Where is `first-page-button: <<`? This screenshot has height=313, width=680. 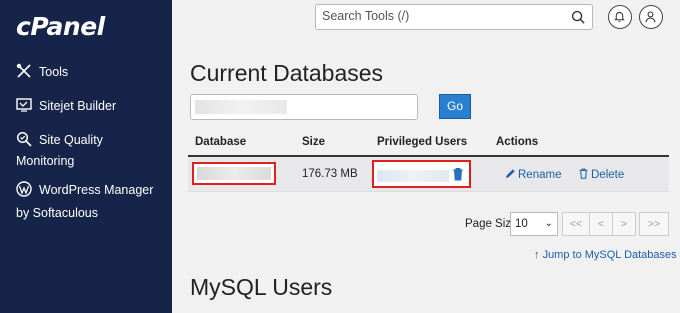
first-page-button: << is located at coordinates (576, 224).